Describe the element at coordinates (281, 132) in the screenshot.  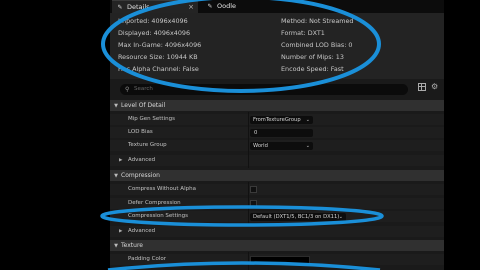
I see `lod-bias-input: 0` at that location.